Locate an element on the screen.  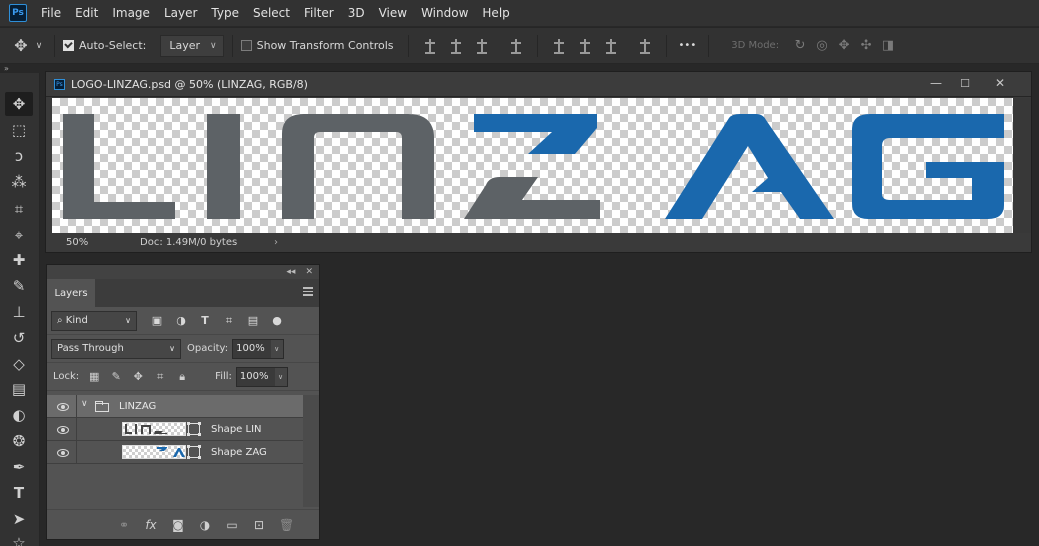
menu-edit: Edit is located at coordinates (86, 13).